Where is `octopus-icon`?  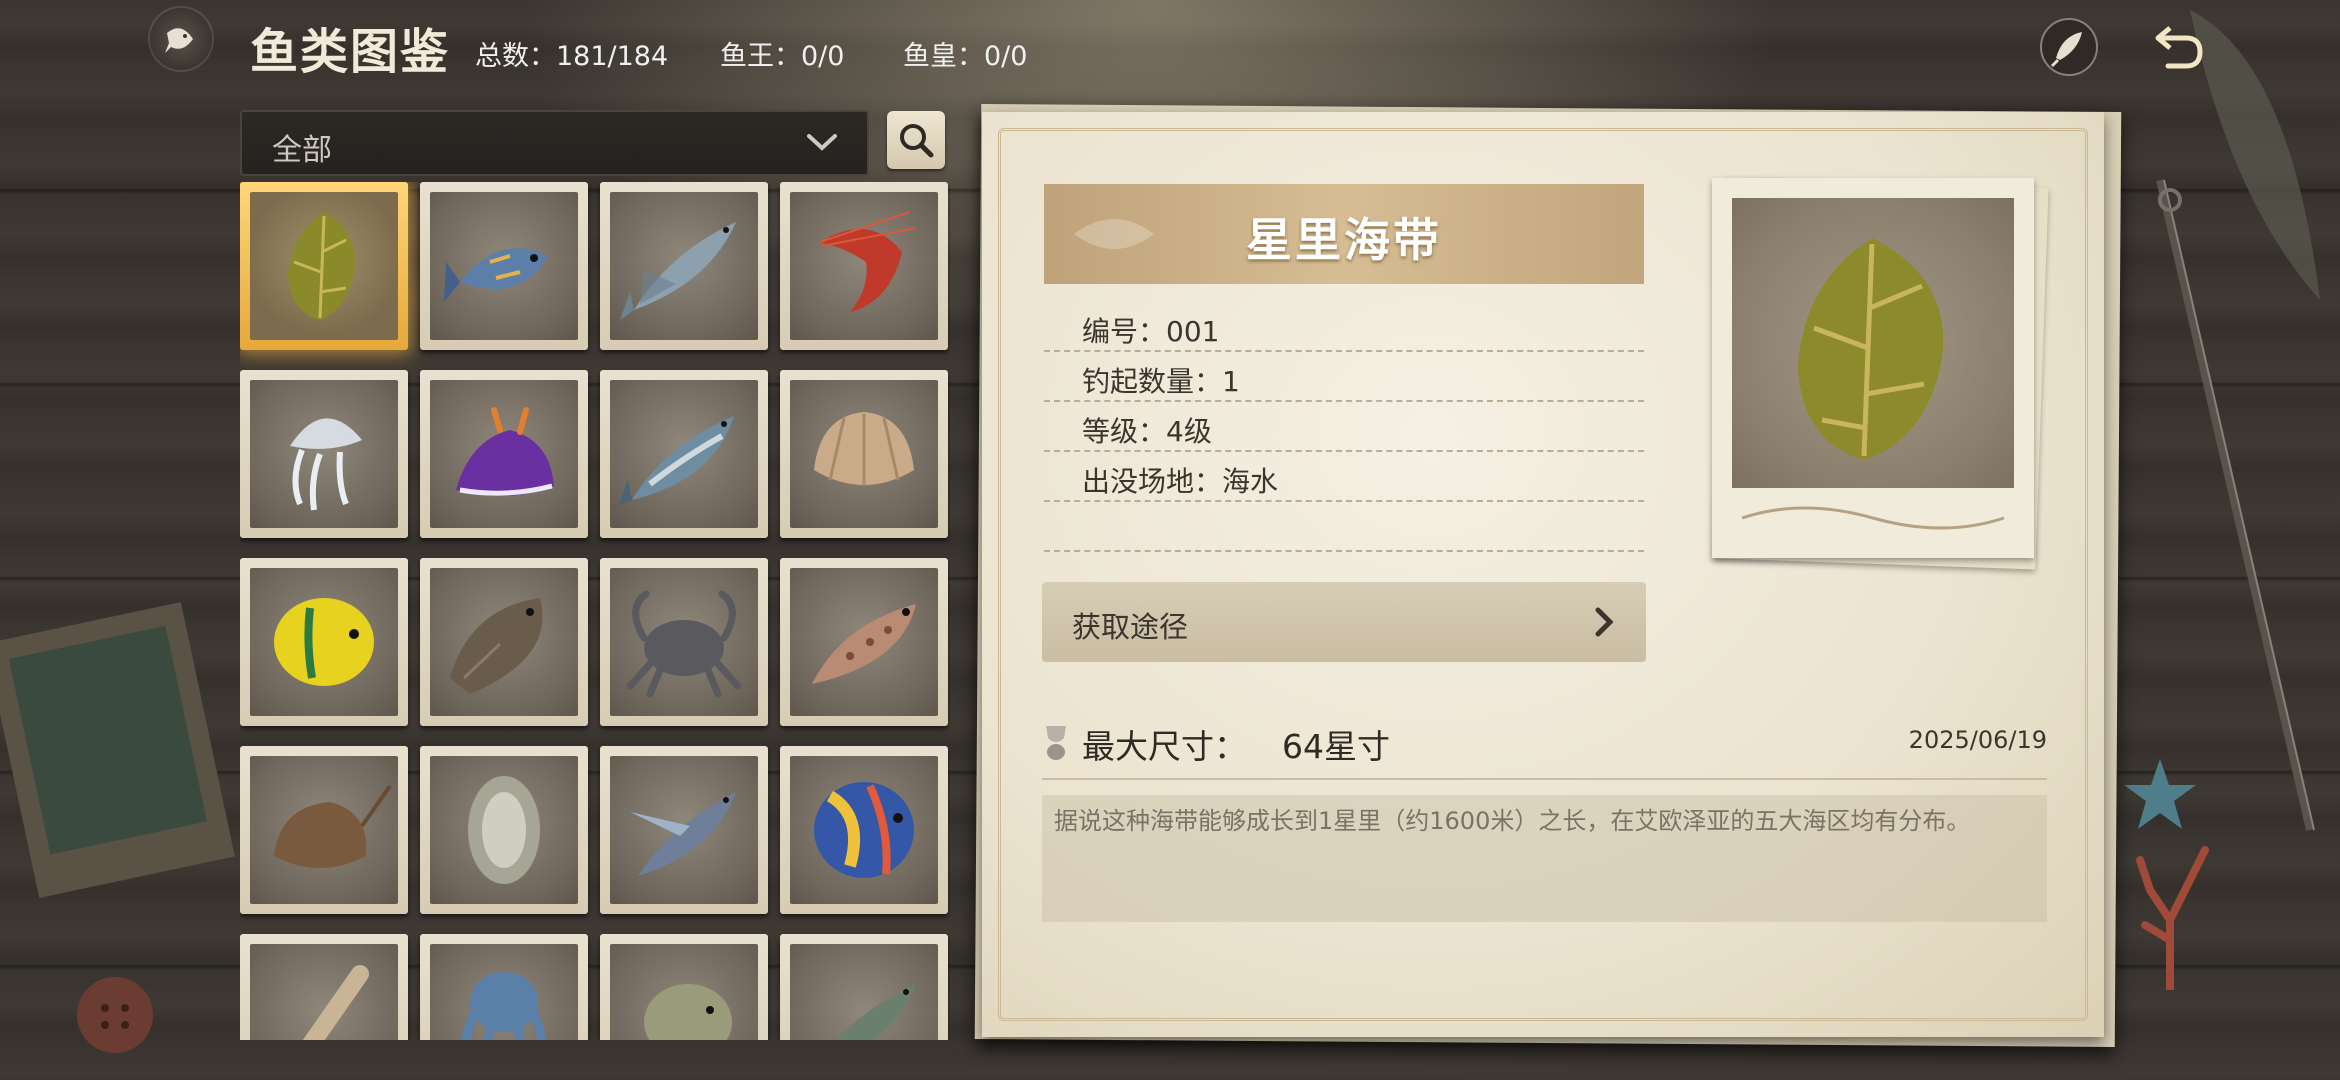
octopus-icon is located at coordinates (504, 1006).